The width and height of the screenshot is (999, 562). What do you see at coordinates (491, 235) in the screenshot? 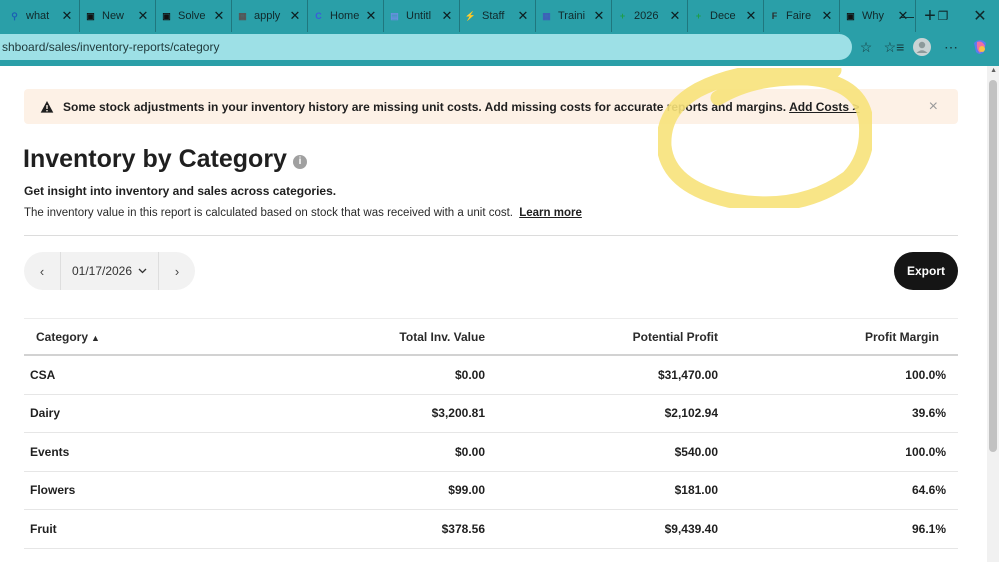
I see `section-divider` at bounding box center [491, 235].